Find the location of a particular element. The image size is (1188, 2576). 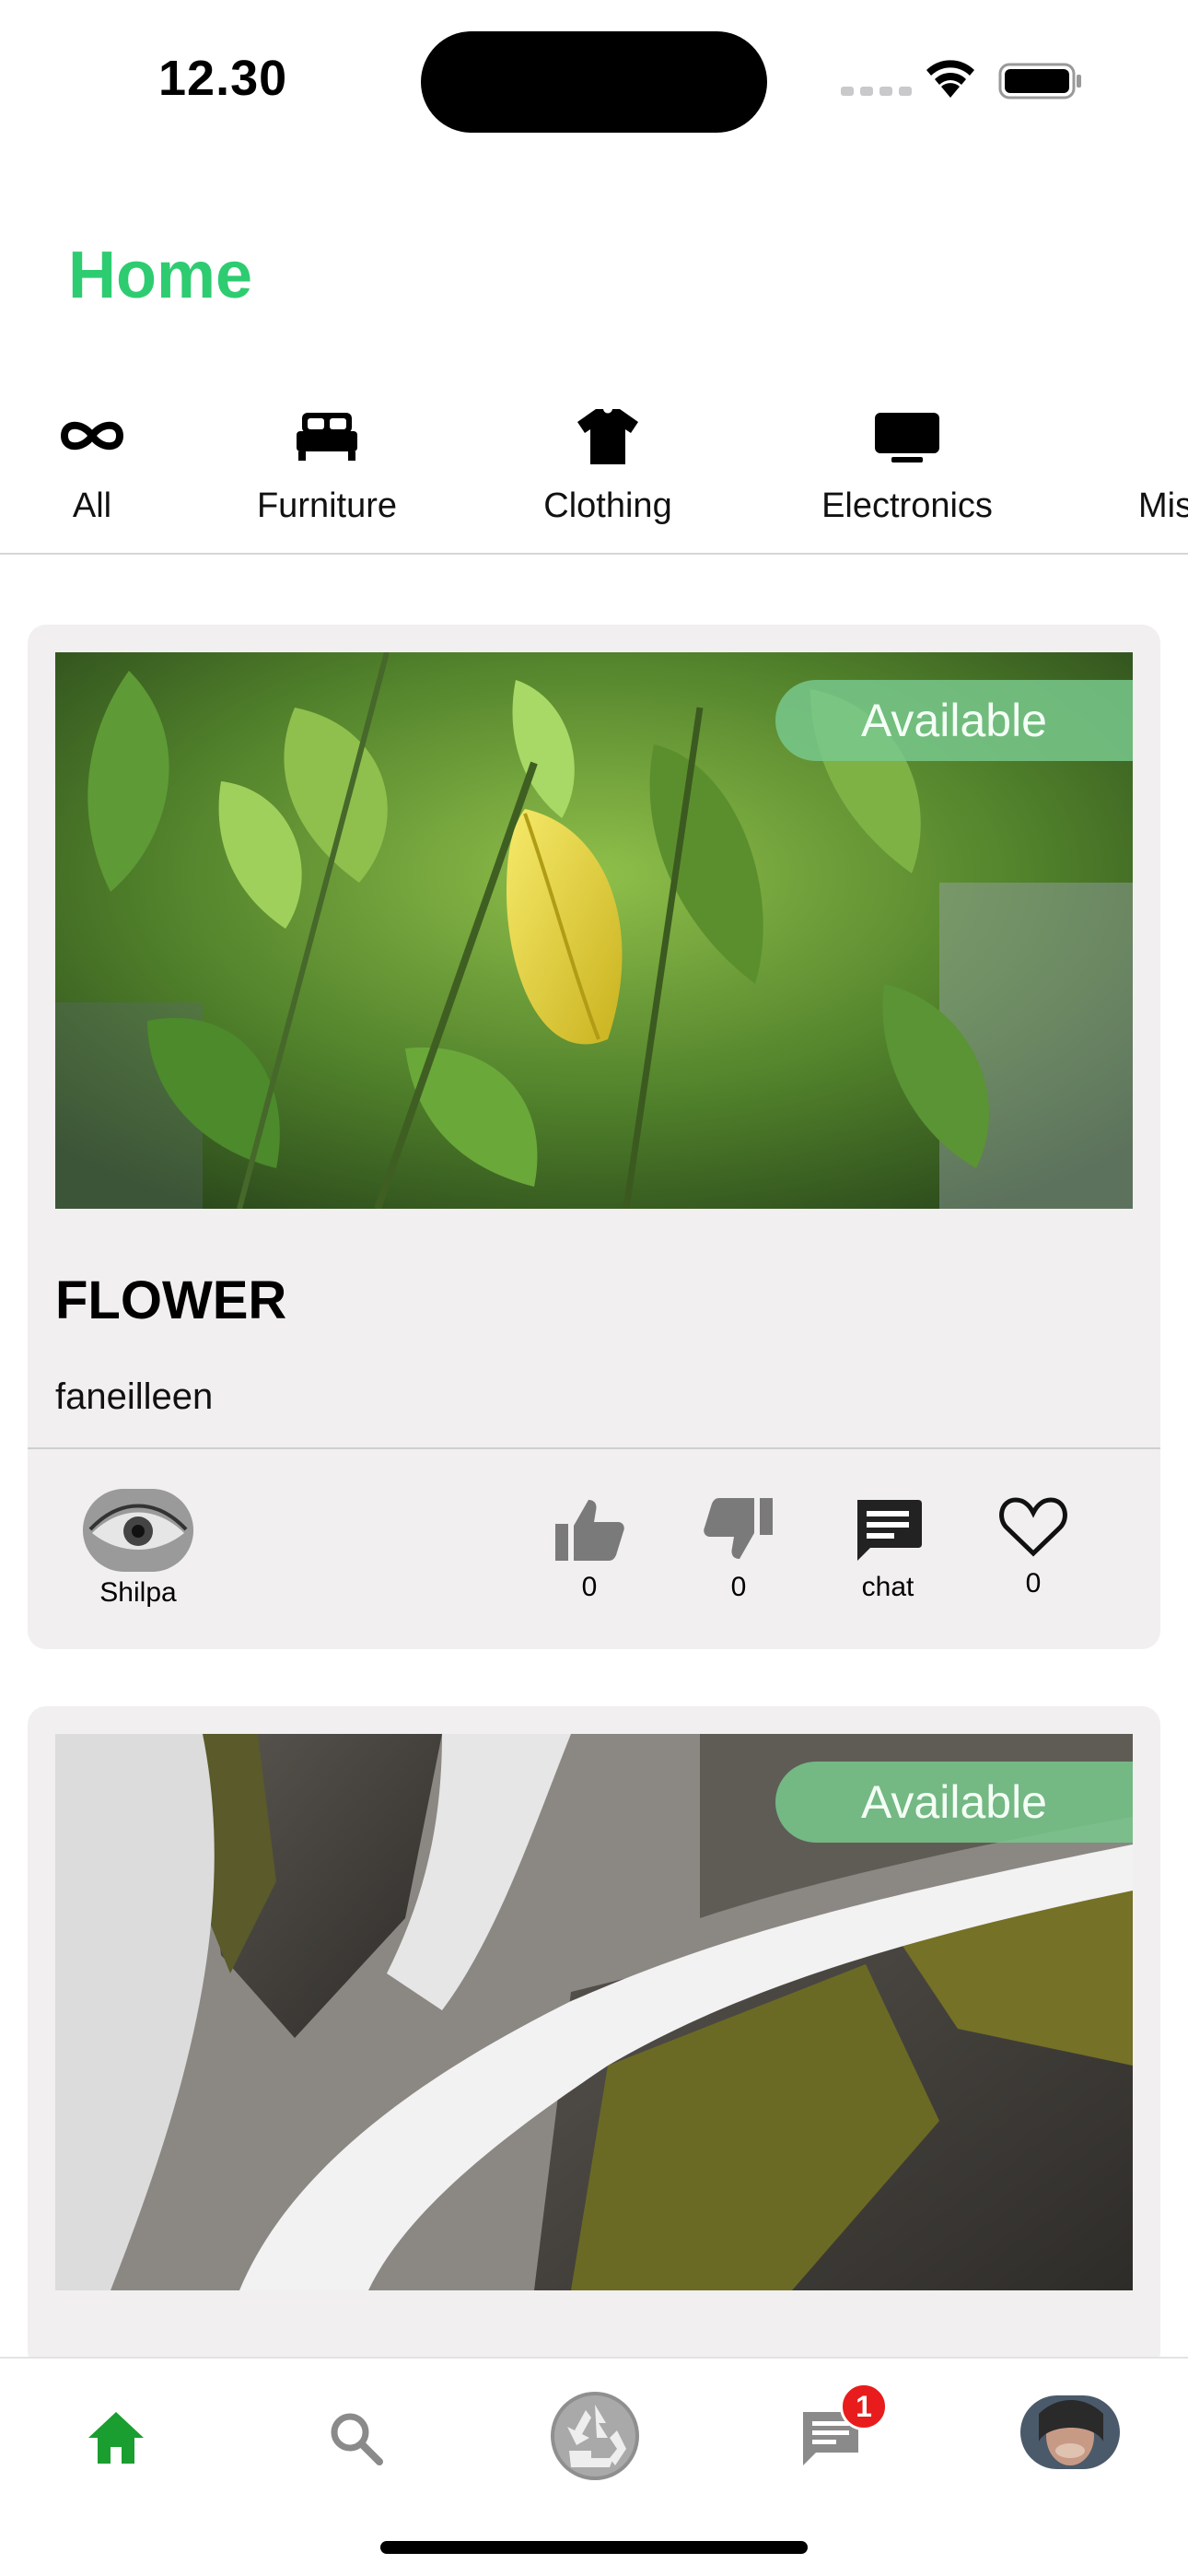

like-button: 0 is located at coordinates (589, 1549).